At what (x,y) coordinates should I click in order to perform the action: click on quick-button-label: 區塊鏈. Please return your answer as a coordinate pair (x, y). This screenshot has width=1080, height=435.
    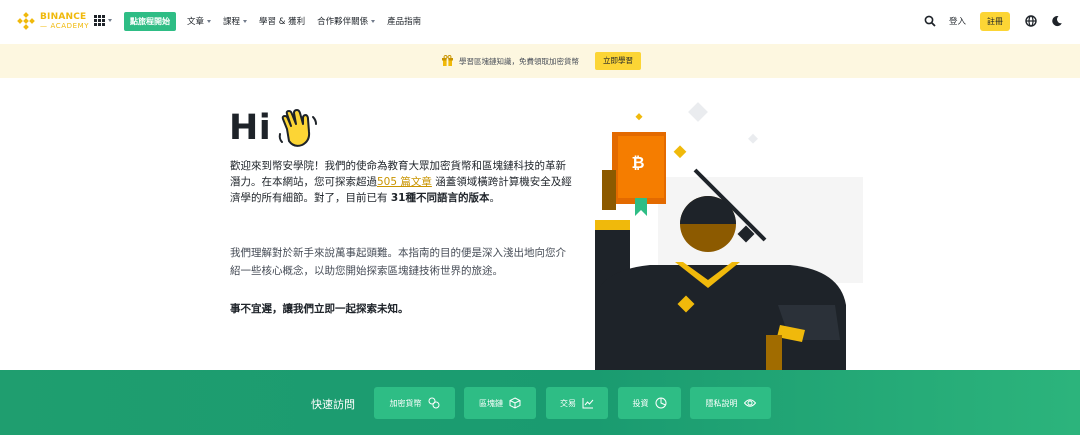
    Looking at the image, I should click on (491, 403).